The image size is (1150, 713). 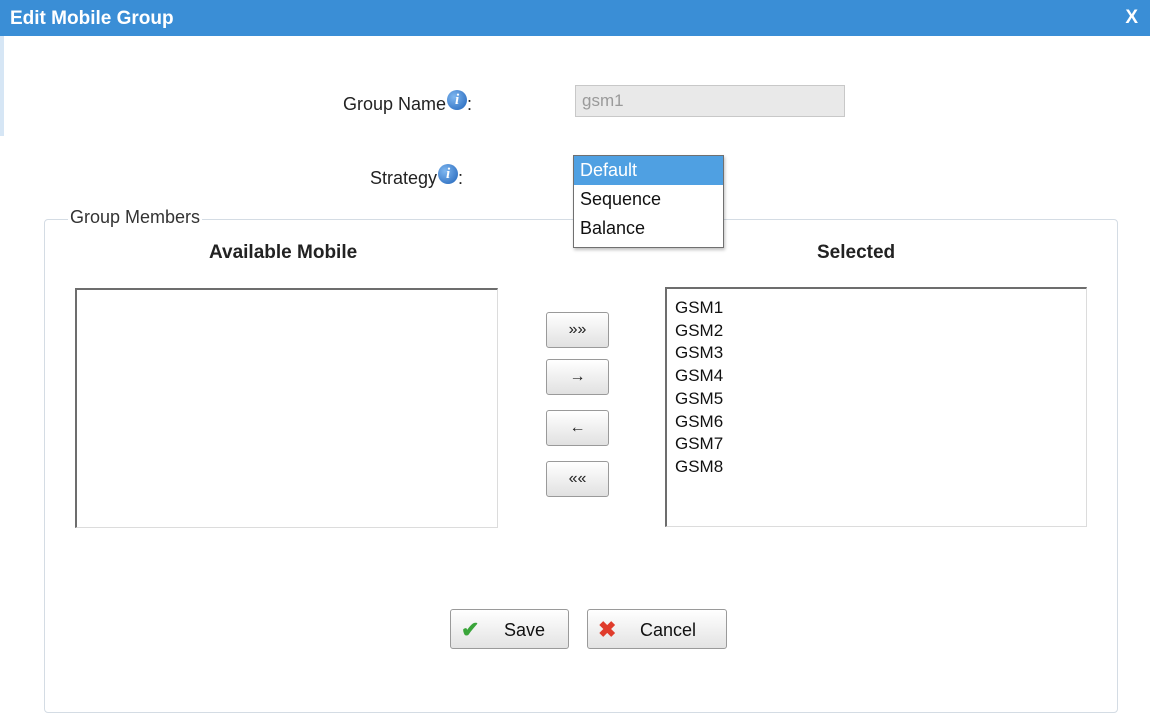 What do you see at coordinates (876, 331) in the screenshot?
I see `list-item: GSM2` at bounding box center [876, 331].